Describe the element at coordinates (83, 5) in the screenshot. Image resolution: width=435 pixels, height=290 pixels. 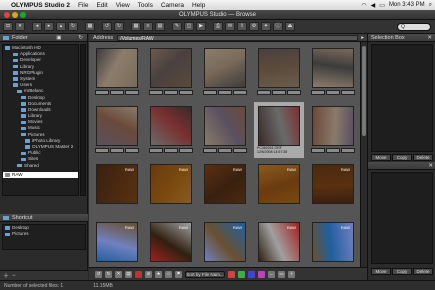
I see `menu-file: File` at that location.